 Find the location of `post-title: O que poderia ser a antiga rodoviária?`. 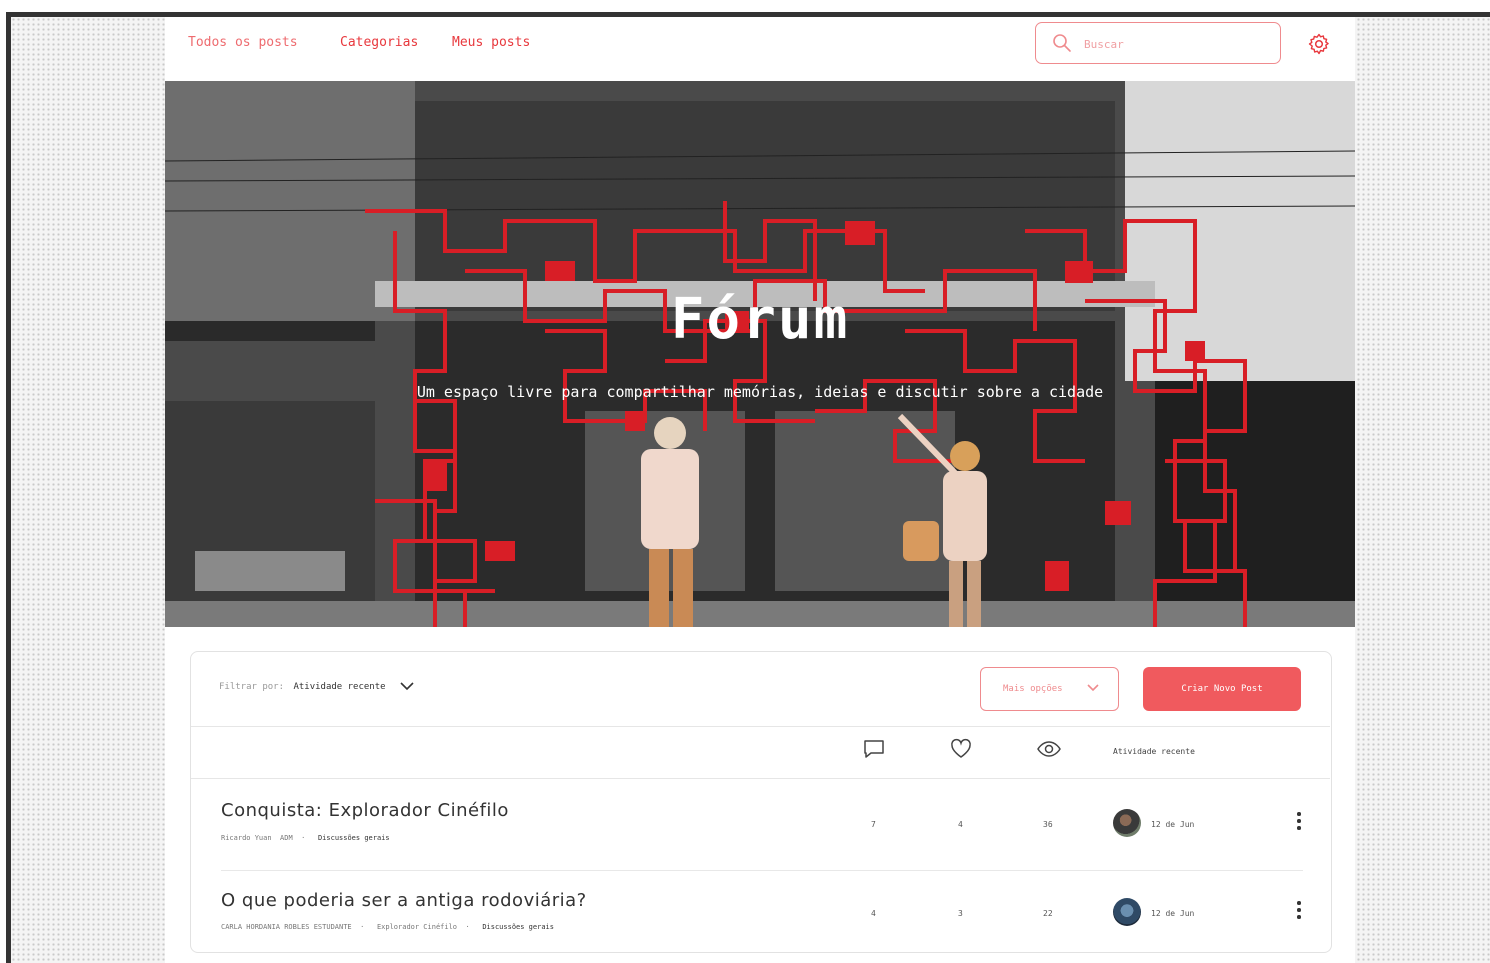

post-title: O que poderia ser a antiga rodoviária? is located at coordinates (404, 900).